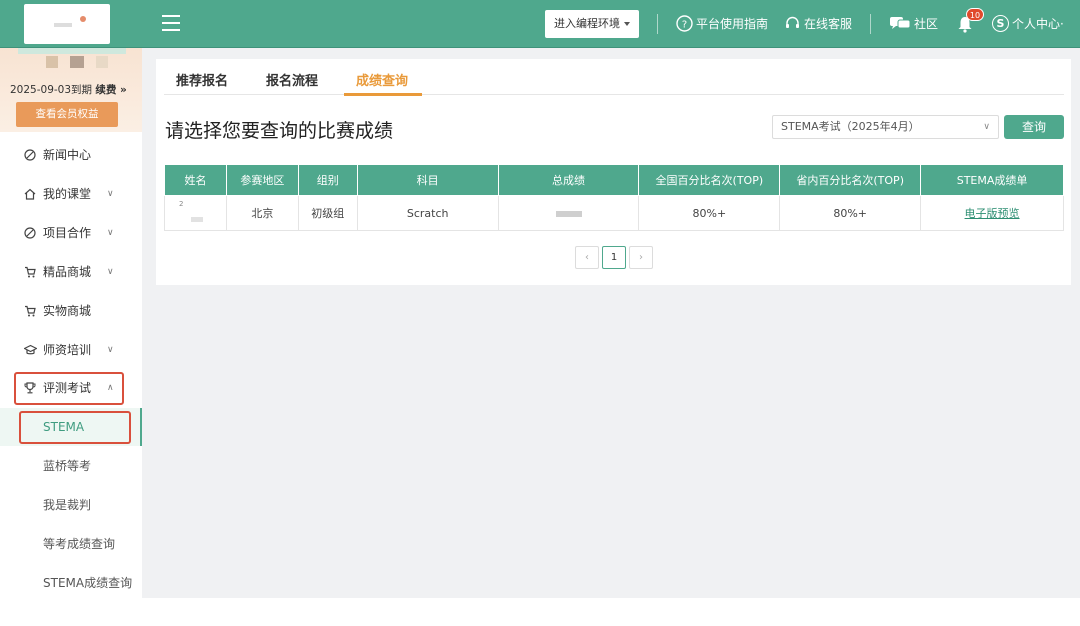  What do you see at coordinates (850, 180) in the screenshot?
I see `col-province-rank: 省内百分比名次(TOP)` at bounding box center [850, 180].